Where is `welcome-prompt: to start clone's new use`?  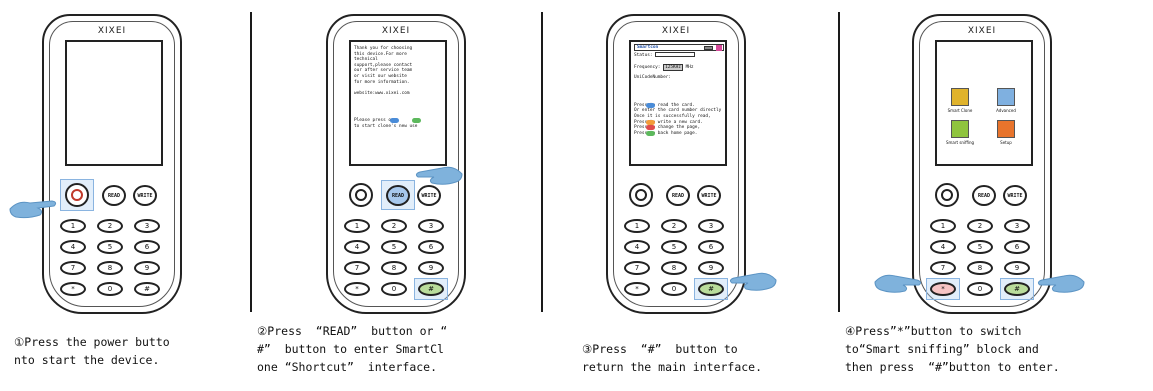
welcome-prompt: to start clone's new use is located at coordinates (386, 126).